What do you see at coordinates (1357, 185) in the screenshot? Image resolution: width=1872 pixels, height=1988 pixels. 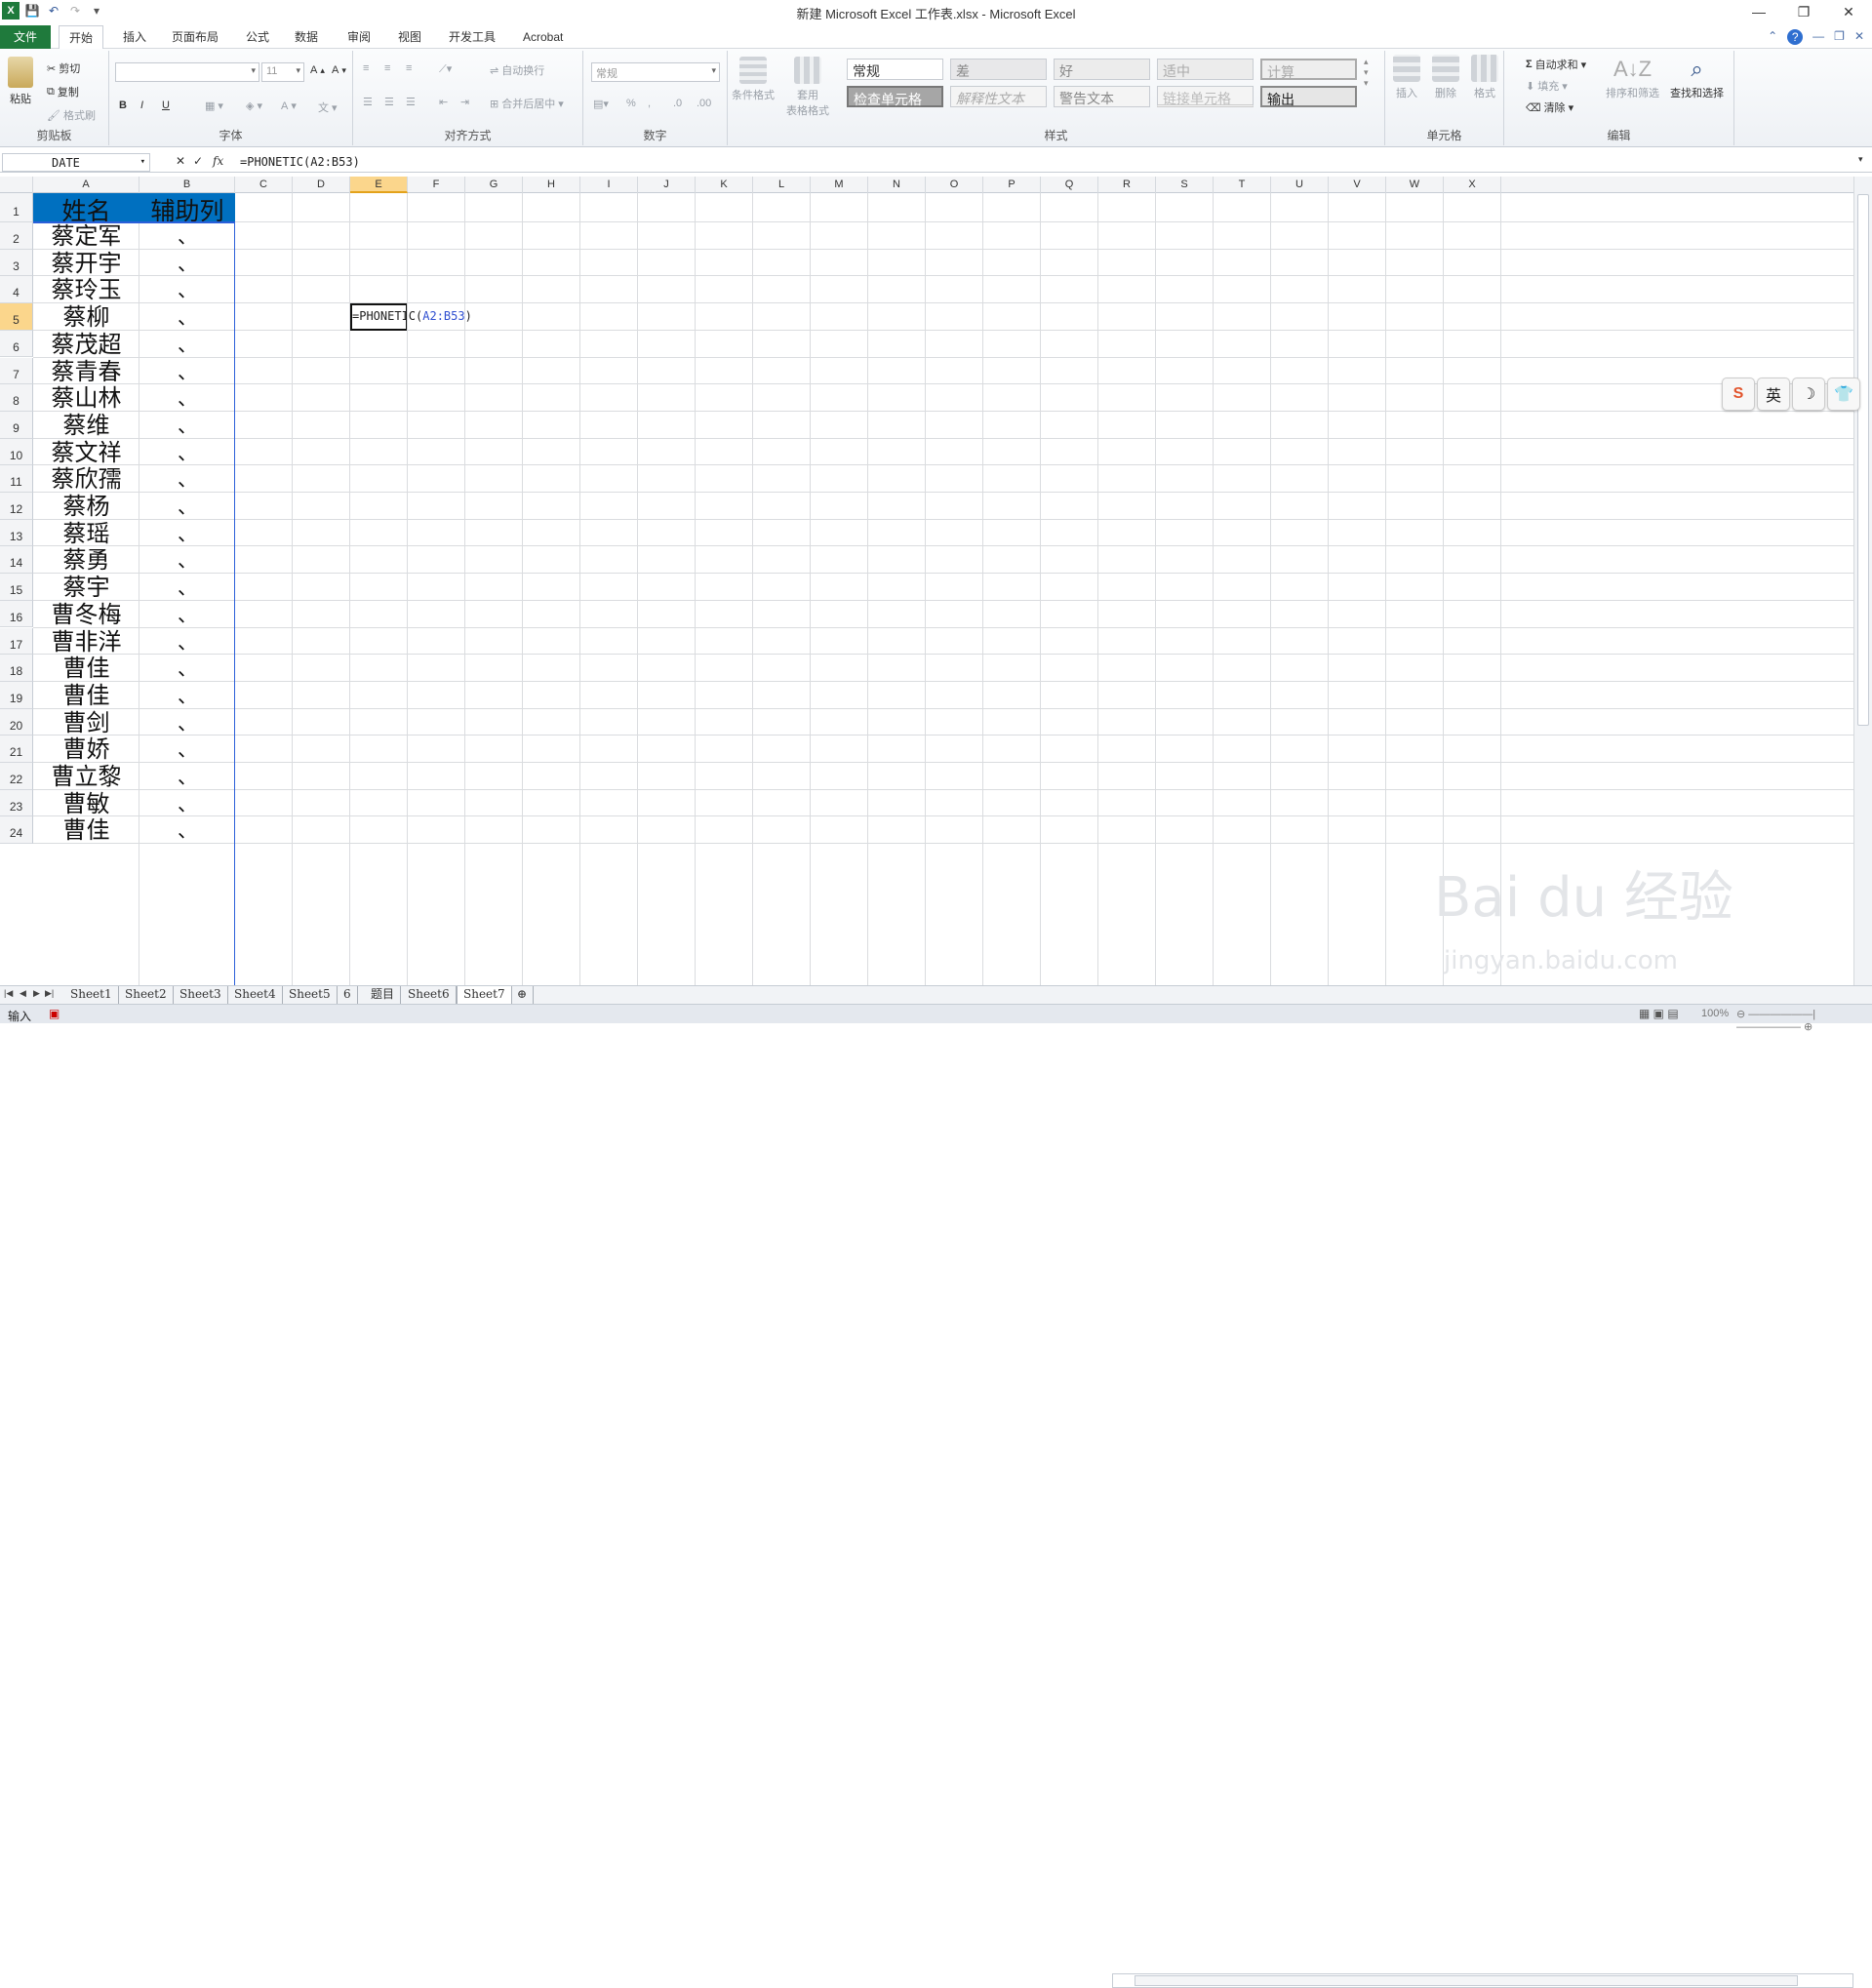 I see `column-header-v: V` at bounding box center [1357, 185].